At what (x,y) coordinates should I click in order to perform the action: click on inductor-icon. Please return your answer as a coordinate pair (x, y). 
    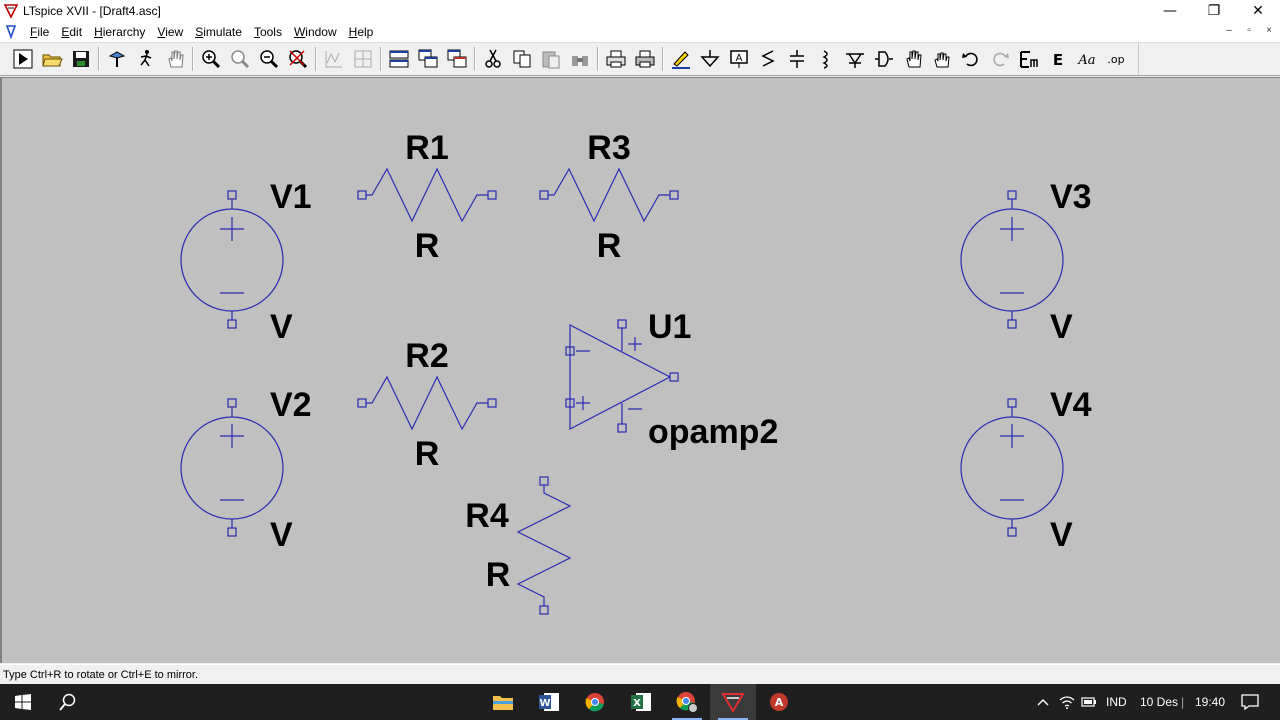
    Looking at the image, I should click on (824, 59).